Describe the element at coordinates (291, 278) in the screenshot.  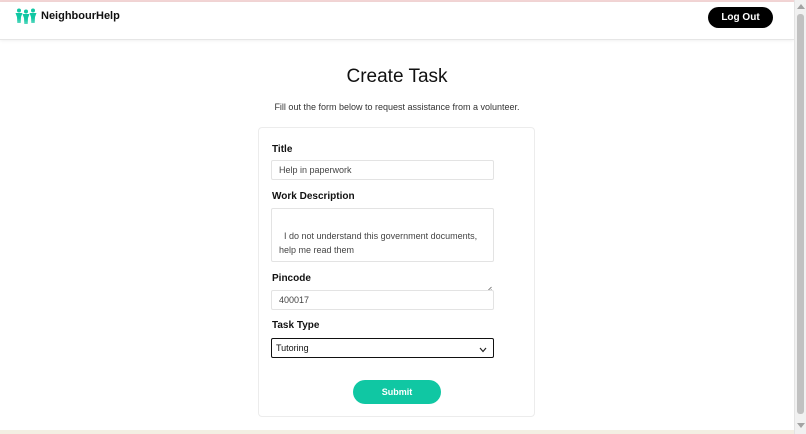
I see `pincode-label: Pincode` at that location.